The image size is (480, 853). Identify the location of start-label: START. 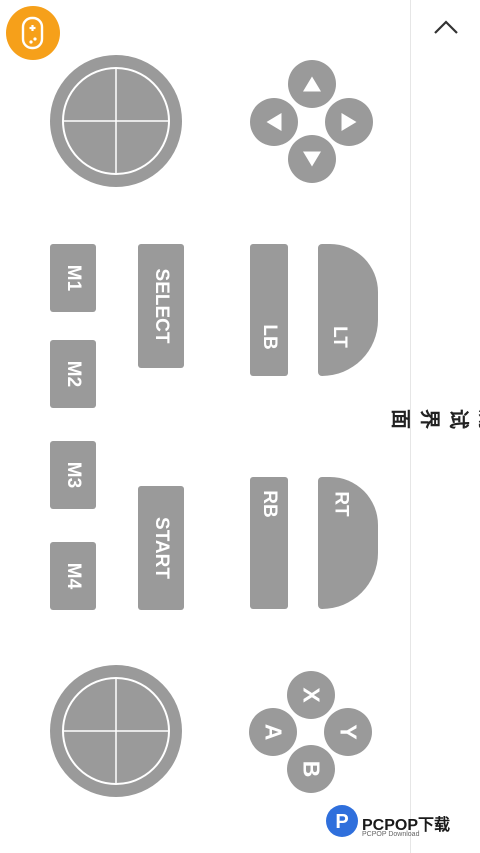
(161, 548).